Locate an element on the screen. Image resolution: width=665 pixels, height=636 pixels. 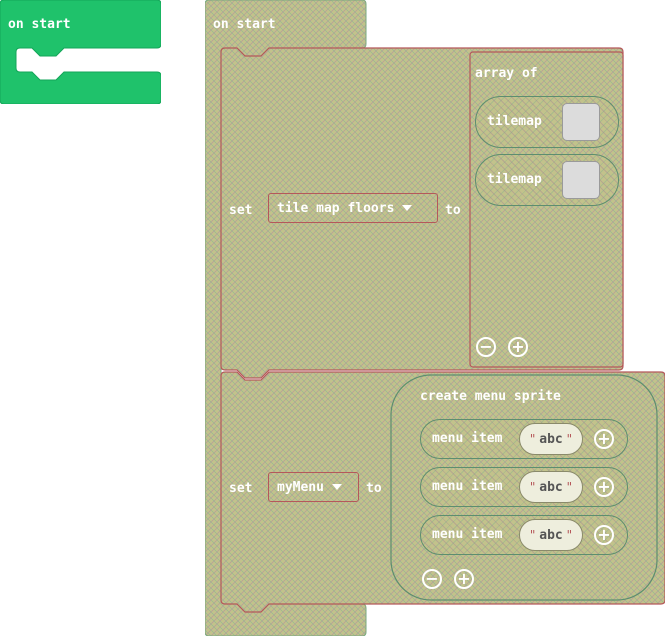
tilemap-item-2: tilemap is located at coordinates (547, 180).